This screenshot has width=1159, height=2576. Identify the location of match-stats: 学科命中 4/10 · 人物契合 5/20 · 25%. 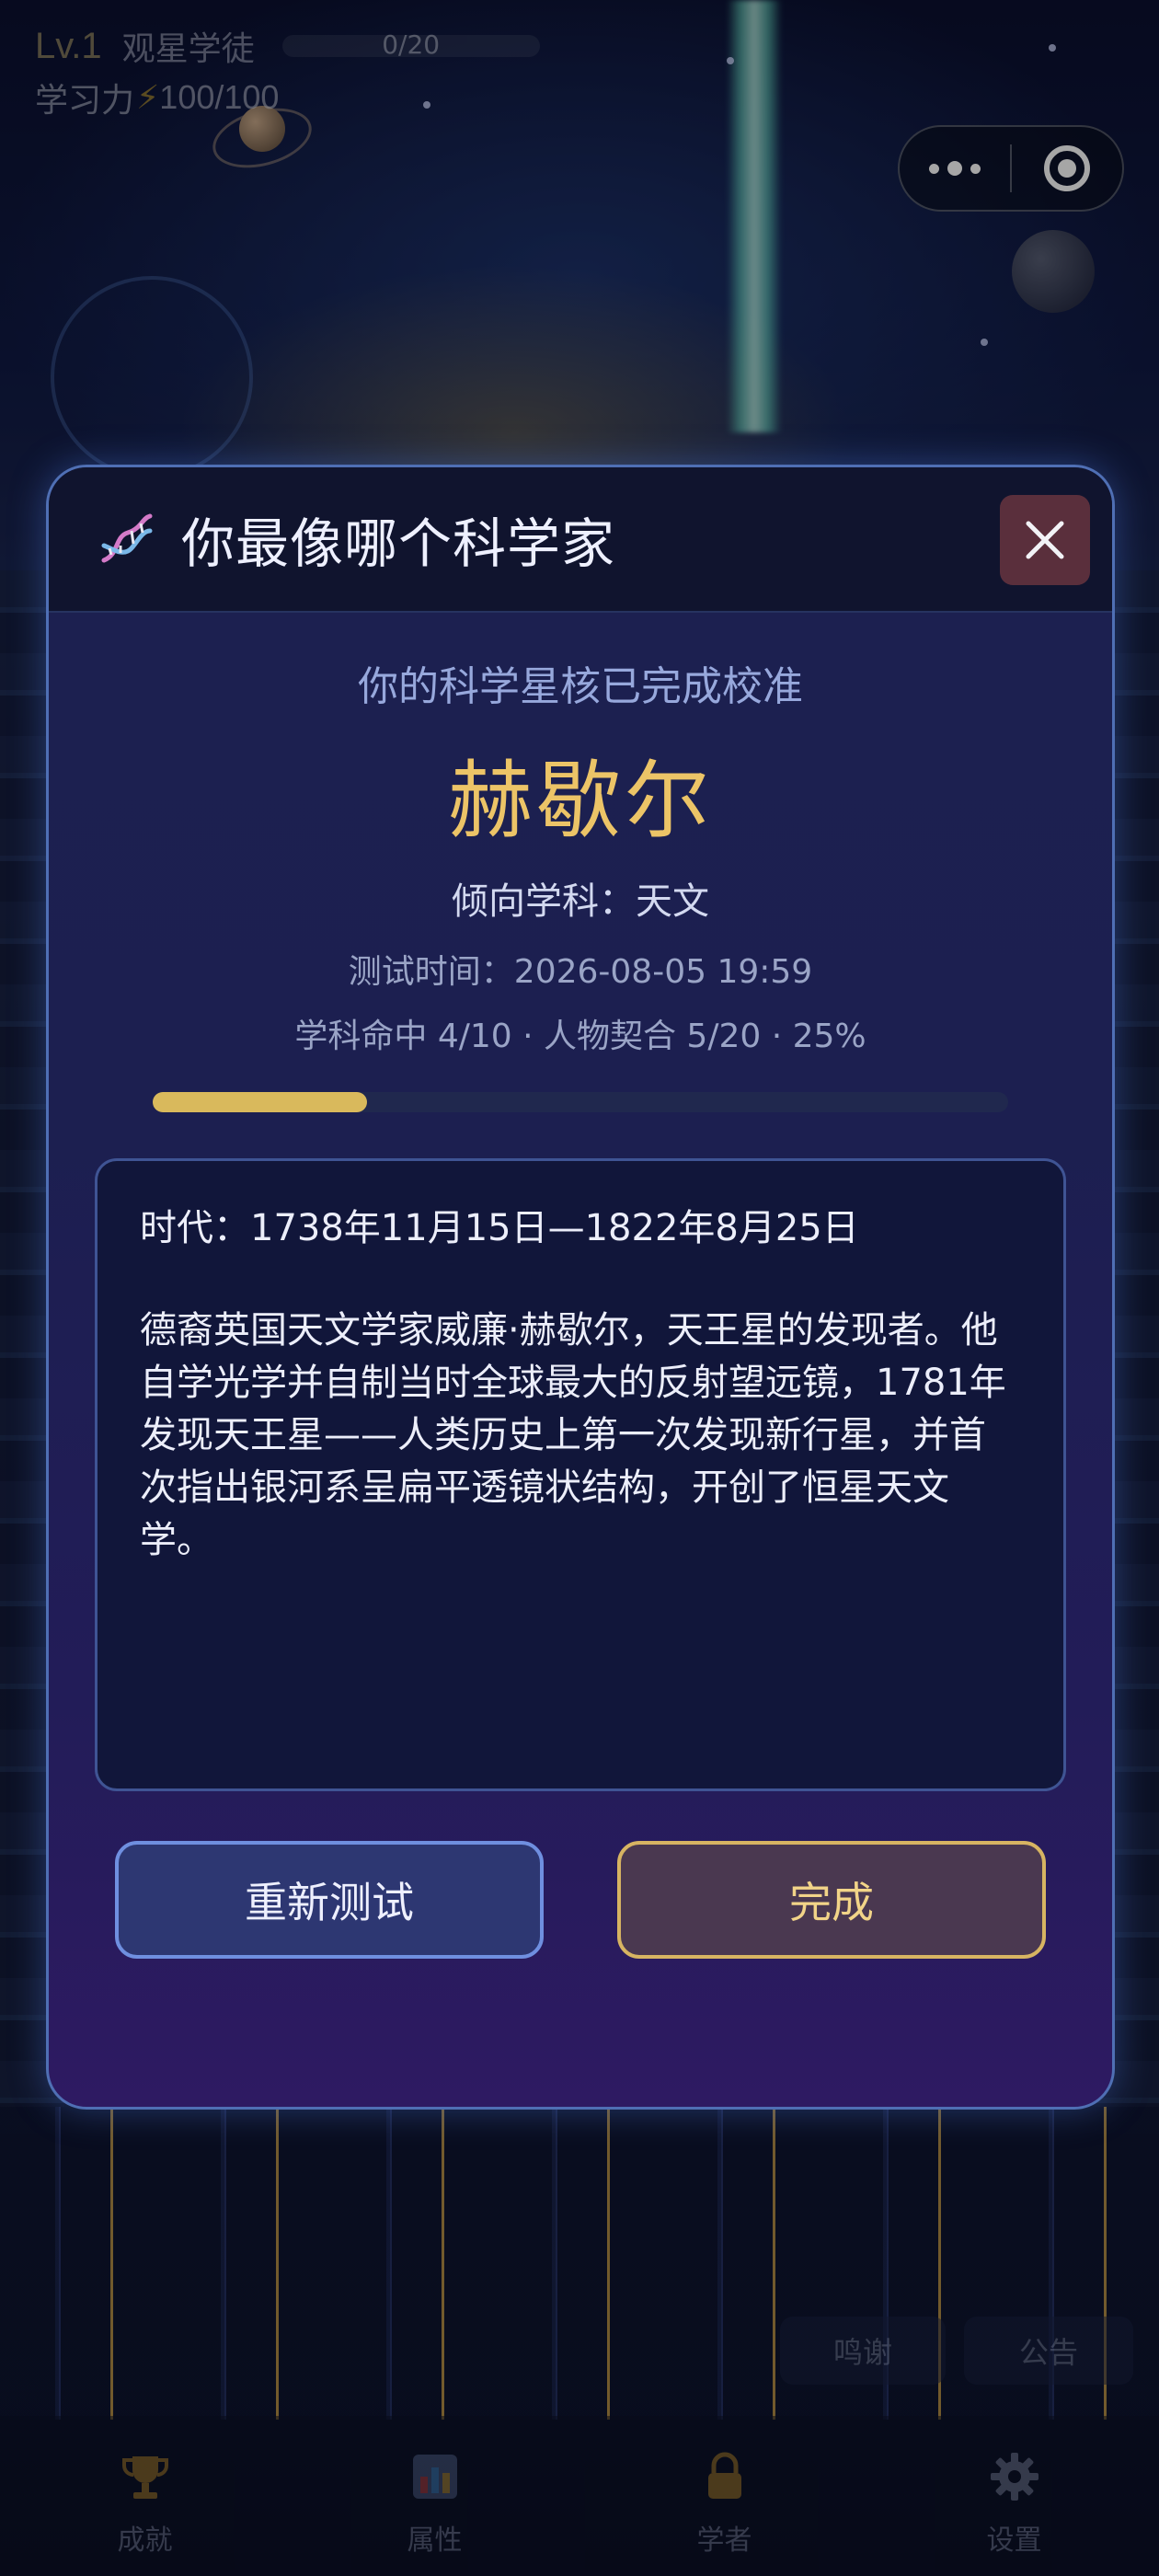
(580, 1036).